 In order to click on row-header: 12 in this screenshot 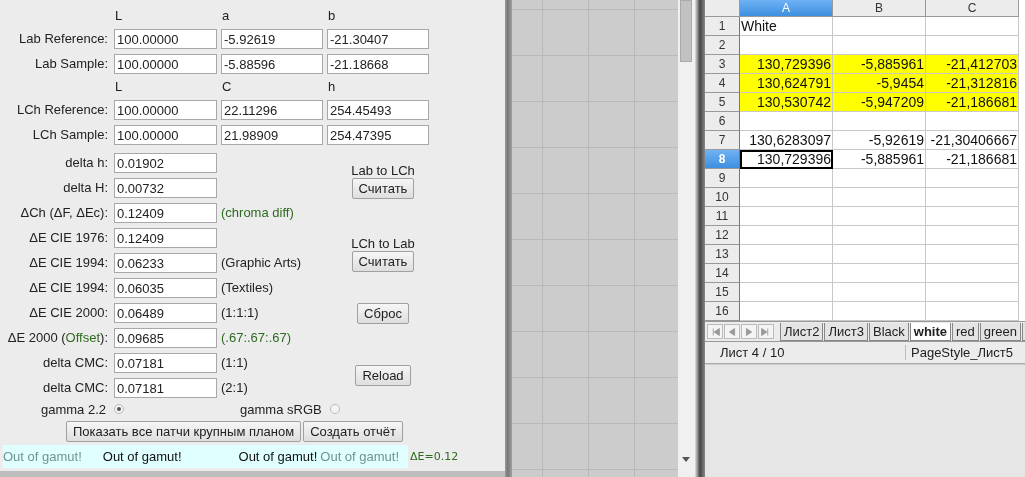, I will do `click(722, 235)`.